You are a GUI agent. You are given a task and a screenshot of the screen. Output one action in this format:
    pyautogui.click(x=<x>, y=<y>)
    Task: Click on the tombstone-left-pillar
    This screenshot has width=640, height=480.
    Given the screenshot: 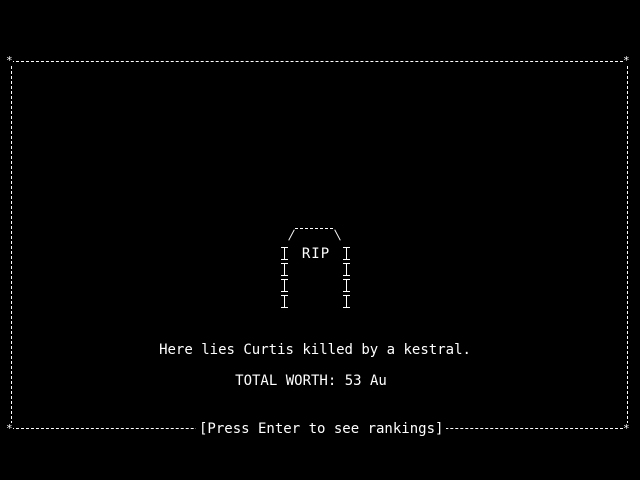 What is the action you would take?
    pyautogui.click(x=284, y=277)
    